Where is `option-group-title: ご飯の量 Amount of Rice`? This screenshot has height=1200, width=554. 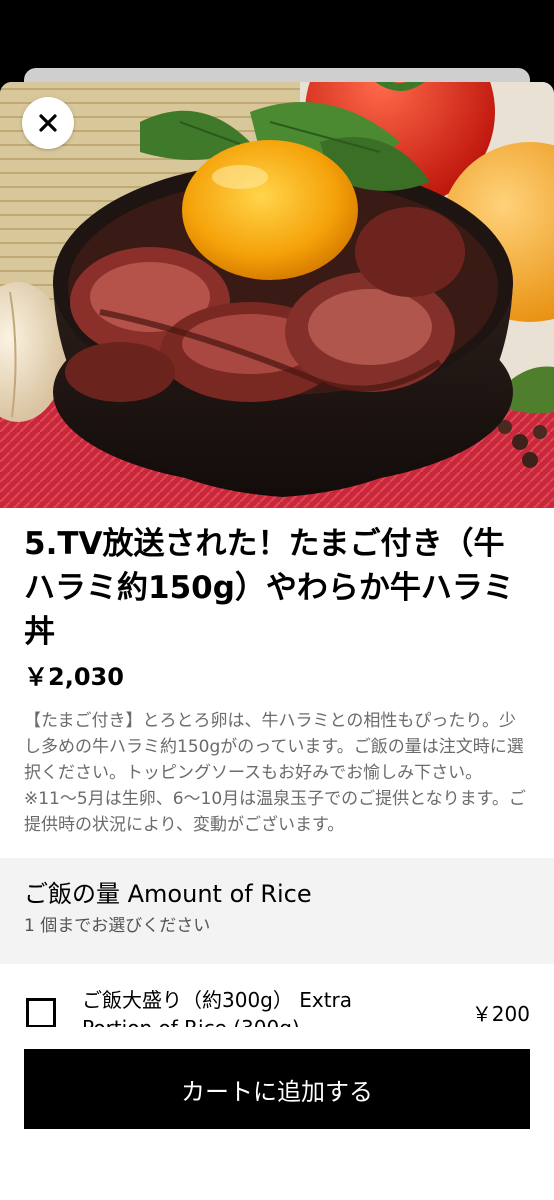 option-group-title: ご飯の量 Amount of Rice is located at coordinates (168, 894).